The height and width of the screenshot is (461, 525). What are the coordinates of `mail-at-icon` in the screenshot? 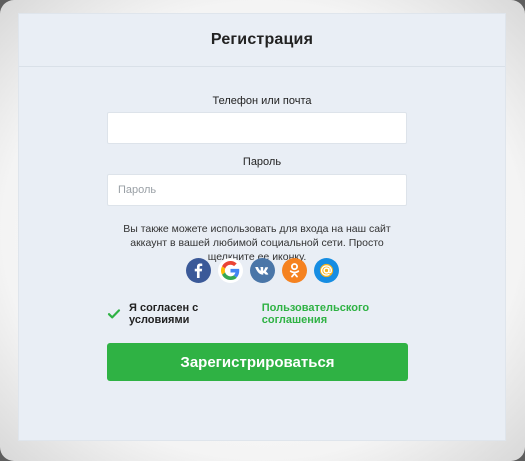 It's located at (326, 270).